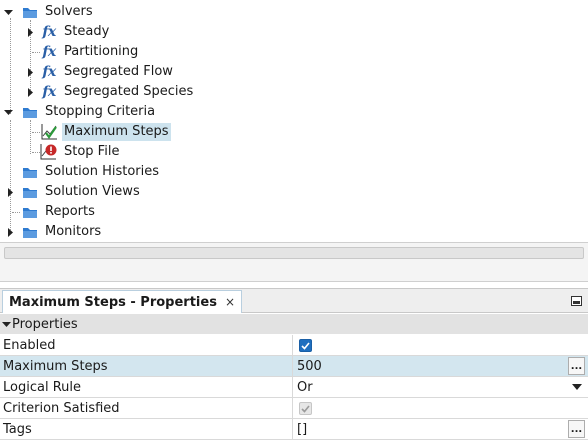  I want to click on horizontal-scrollbar, so click(294, 262).